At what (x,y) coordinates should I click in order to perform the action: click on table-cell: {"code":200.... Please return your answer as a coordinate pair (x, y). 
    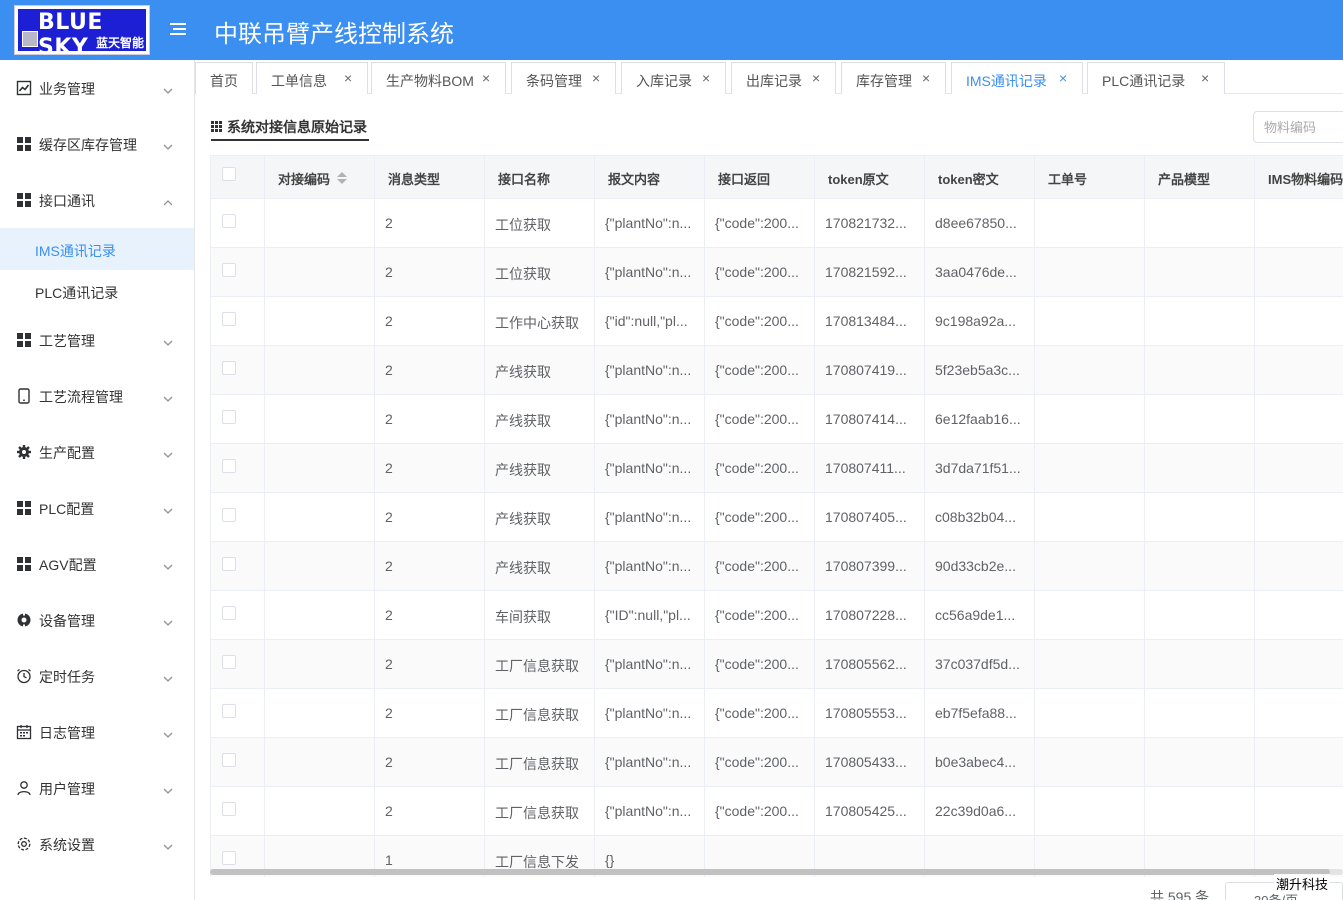
    Looking at the image, I should click on (760, 762).